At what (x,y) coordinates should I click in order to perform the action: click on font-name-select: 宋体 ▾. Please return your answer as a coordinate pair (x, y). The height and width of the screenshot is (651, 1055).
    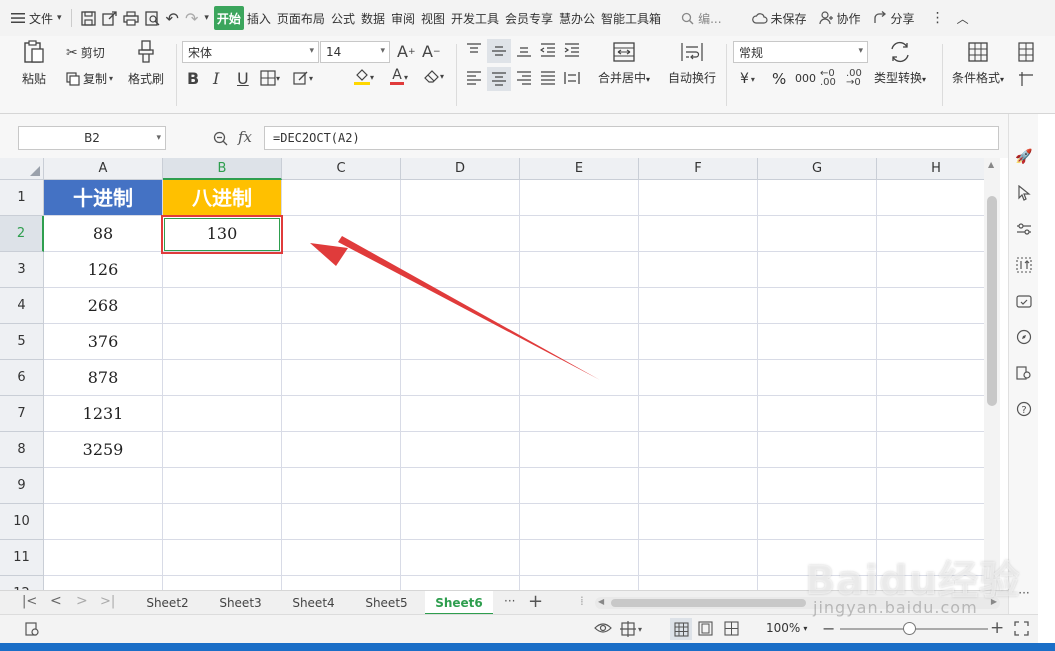
    Looking at the image, I should click on (250, 52).